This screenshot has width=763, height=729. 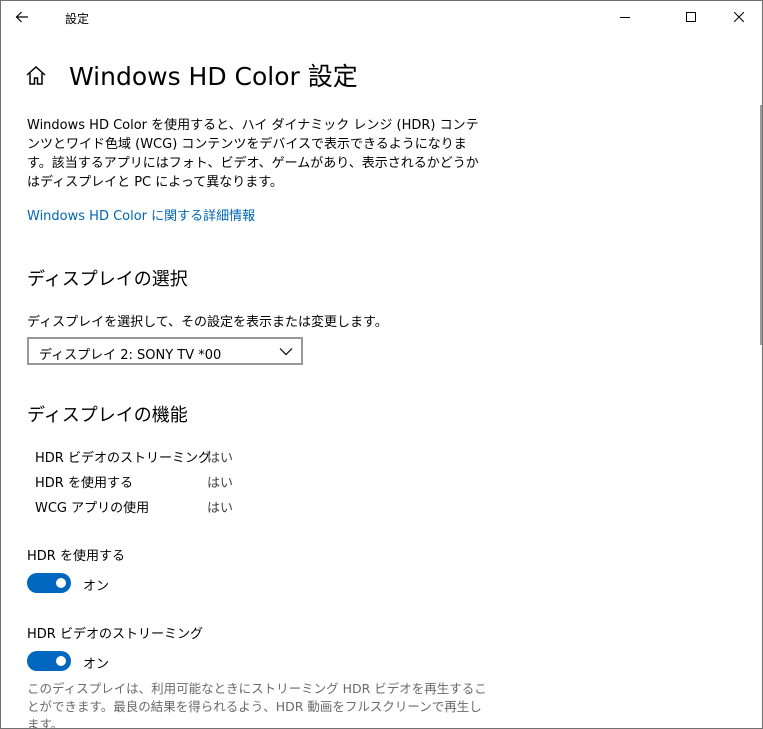 What do you see at coordinates (213, 76) in the screenshot?
I see `page-title: Windows HD Color 設定` at bounding box center [213, 76].